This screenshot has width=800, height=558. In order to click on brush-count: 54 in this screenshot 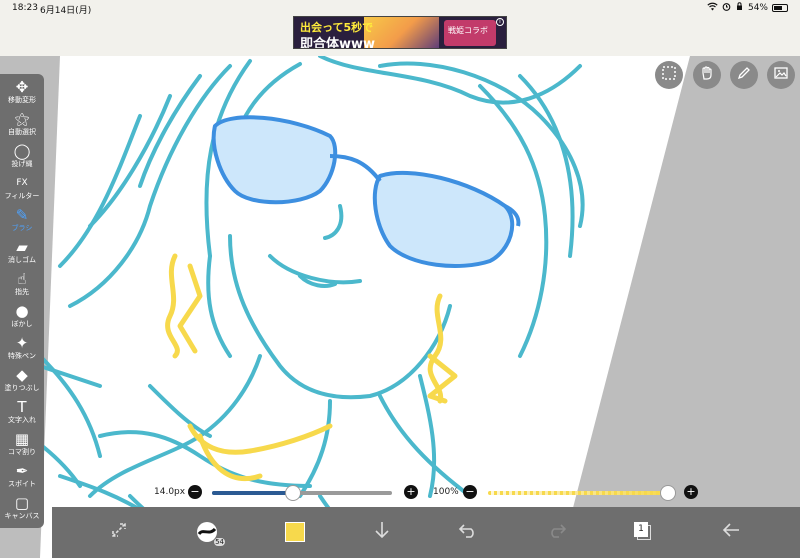, I will do `click(219, 542)`.